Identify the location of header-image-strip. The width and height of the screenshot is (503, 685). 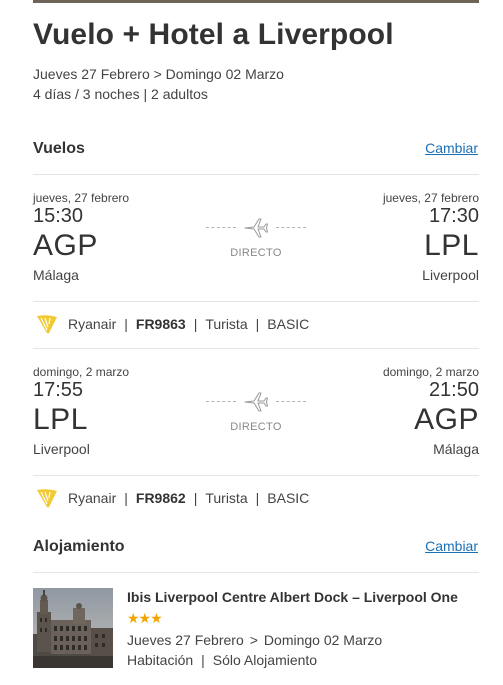
(256, 1).